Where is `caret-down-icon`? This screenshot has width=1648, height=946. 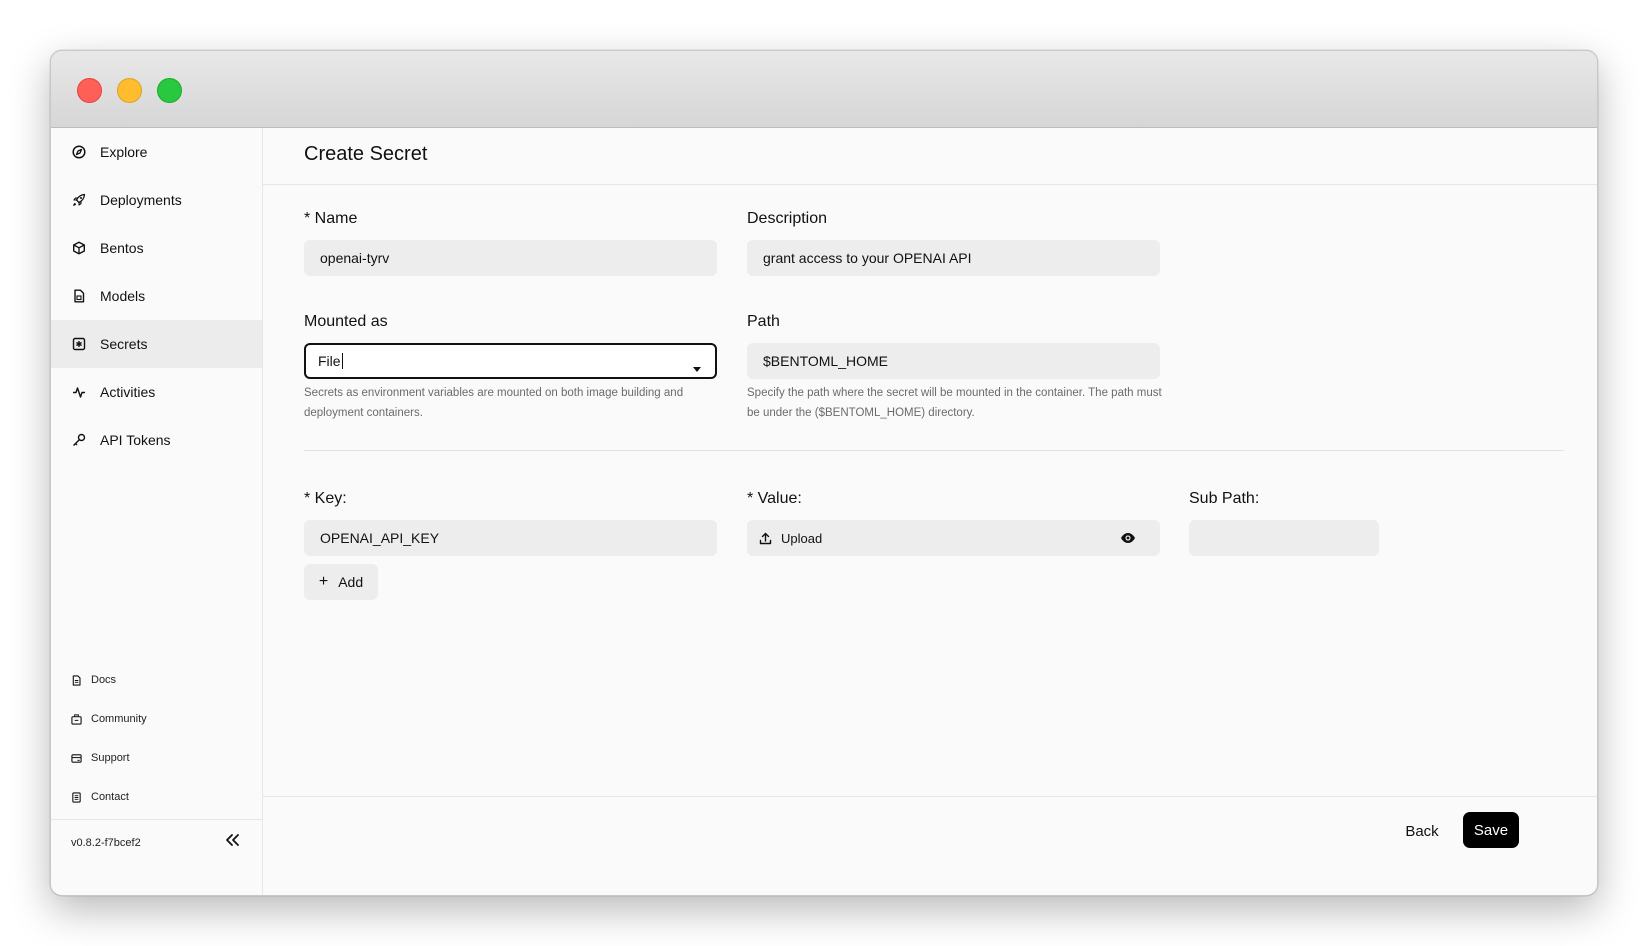 caret-down-icon is located at coordinates (697, 367).